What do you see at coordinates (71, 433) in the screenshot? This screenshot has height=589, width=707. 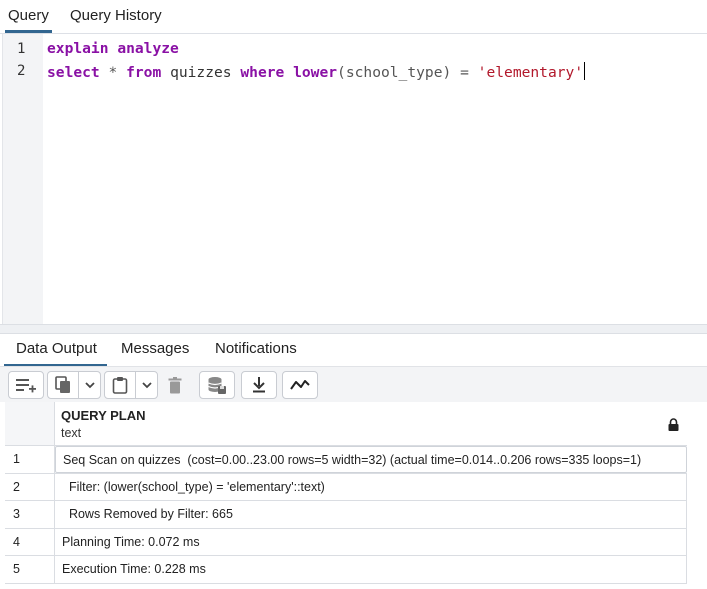 I see `column-type: text` at bounding box center [71, 433].